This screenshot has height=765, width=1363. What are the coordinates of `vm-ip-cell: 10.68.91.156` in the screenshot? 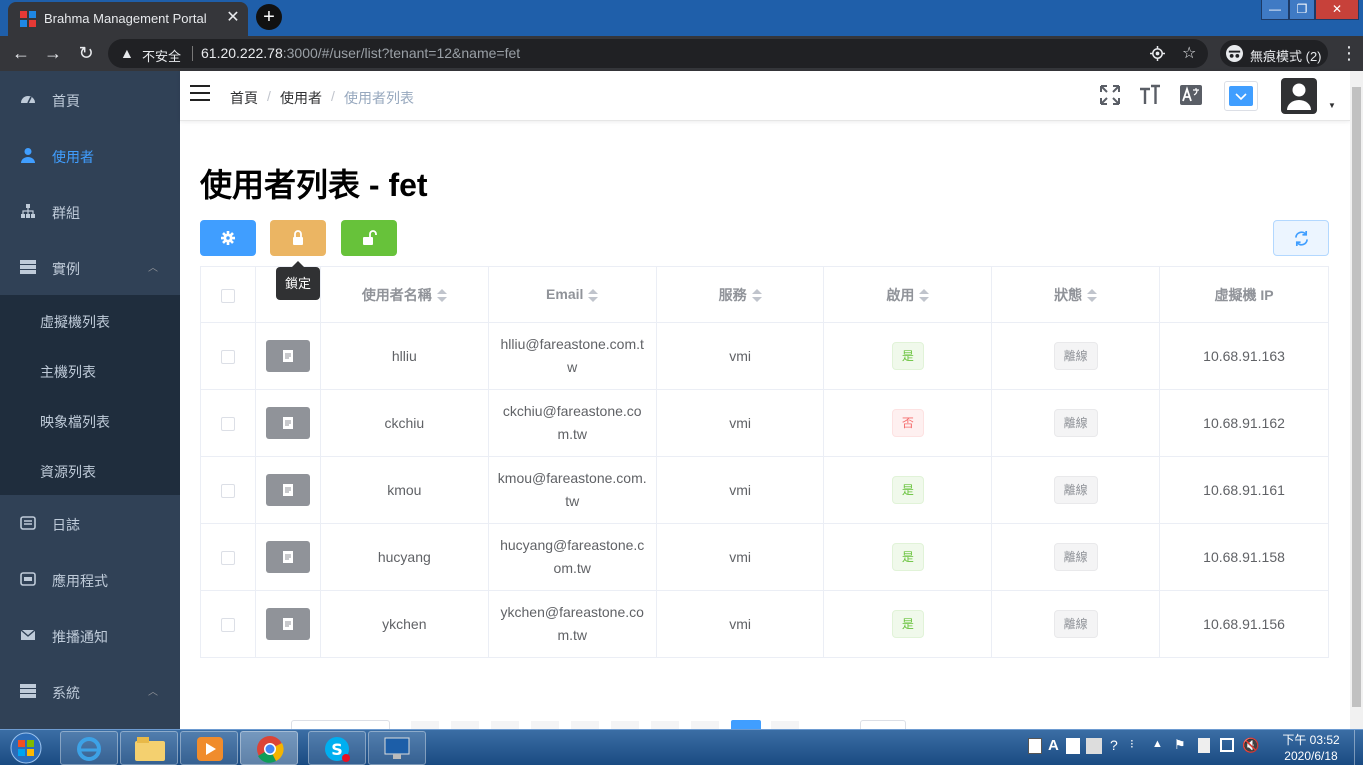 It's located at (1244, 624).